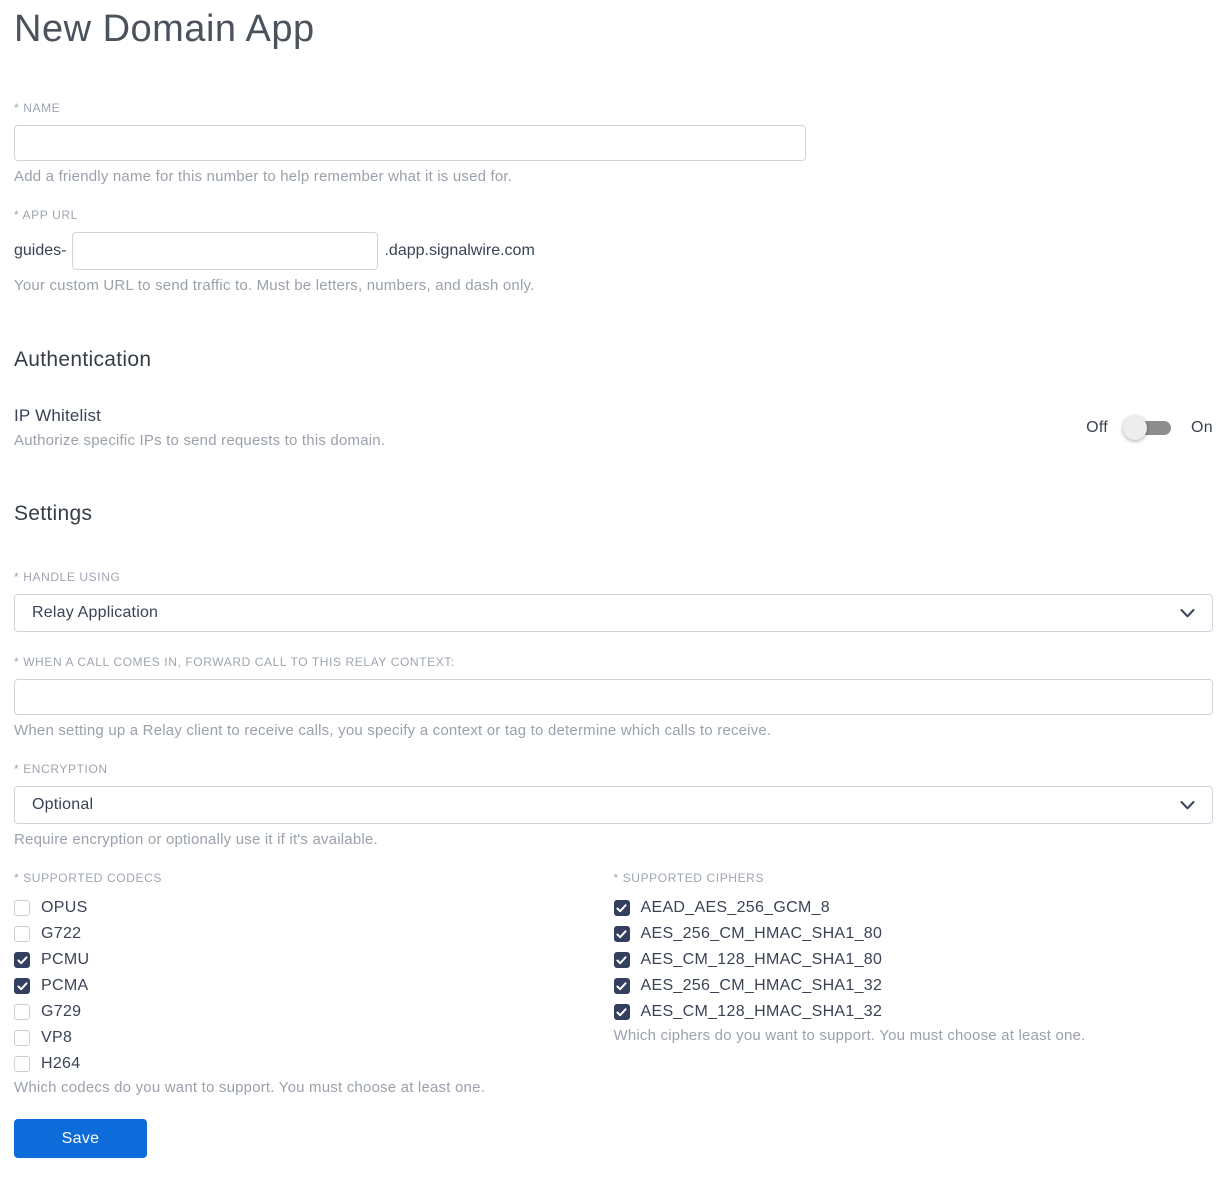 This screenshot has height=1178, width=1230. Describe the element at coordinates (58, 415) in the screenshot. I see `ip-whitelist-label: IP Whitelist` at that location.